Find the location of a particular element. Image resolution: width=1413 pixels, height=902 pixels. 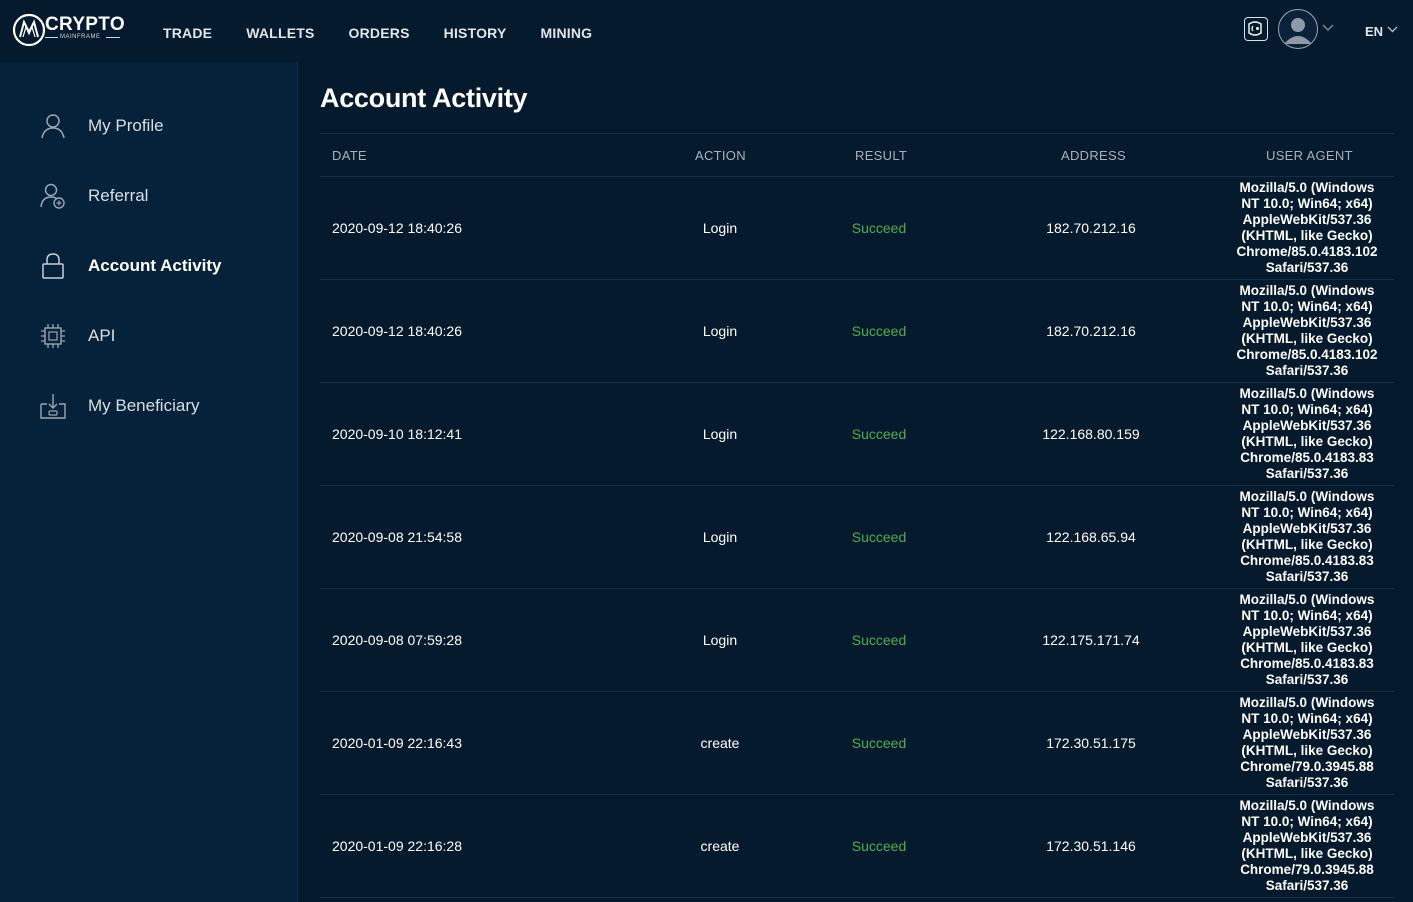

nav-history: HISTORY is located at coordinates (475, 33).